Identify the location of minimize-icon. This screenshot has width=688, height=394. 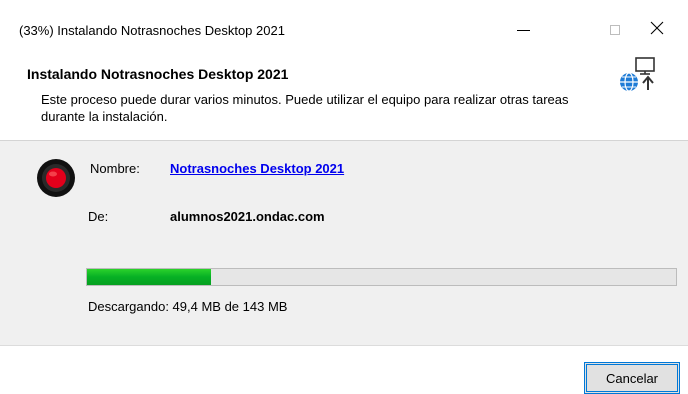
(523, 30).